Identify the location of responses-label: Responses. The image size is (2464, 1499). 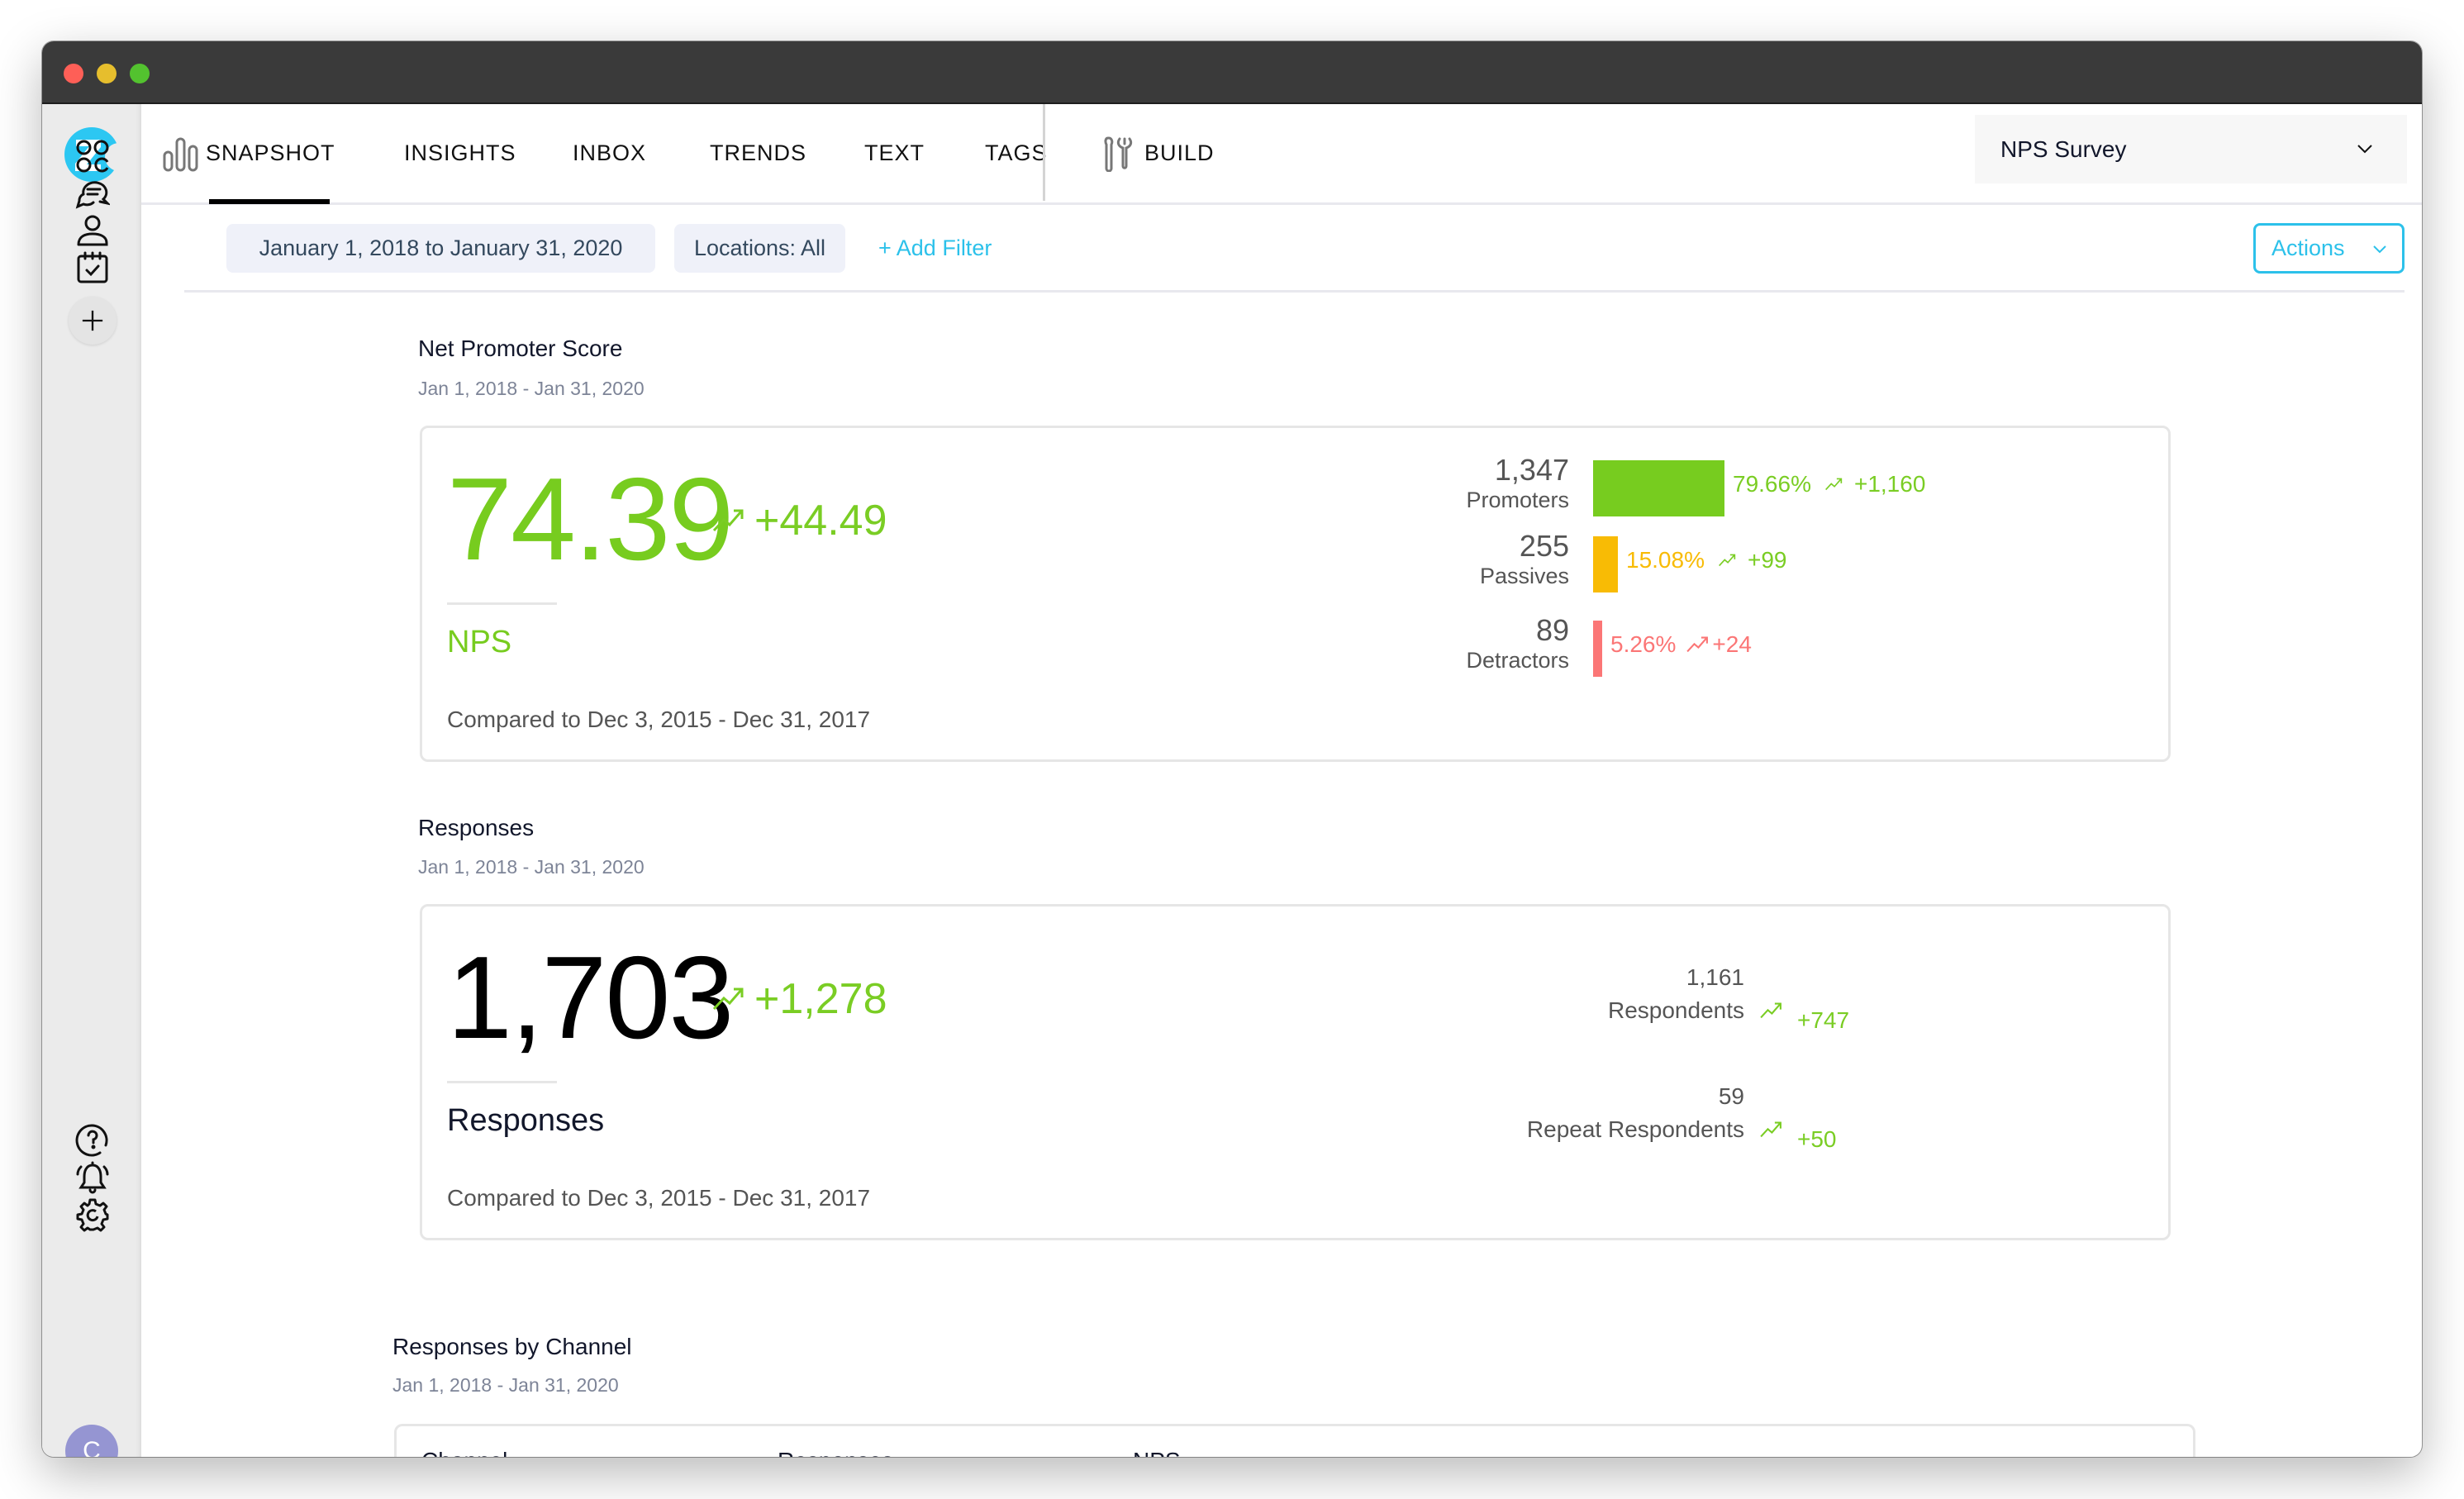
(526, 1120).